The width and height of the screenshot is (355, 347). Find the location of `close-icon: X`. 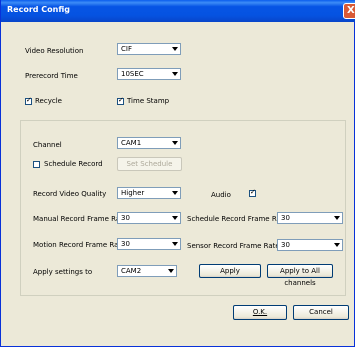

close-icon: X is located at coordinates (351, 10).